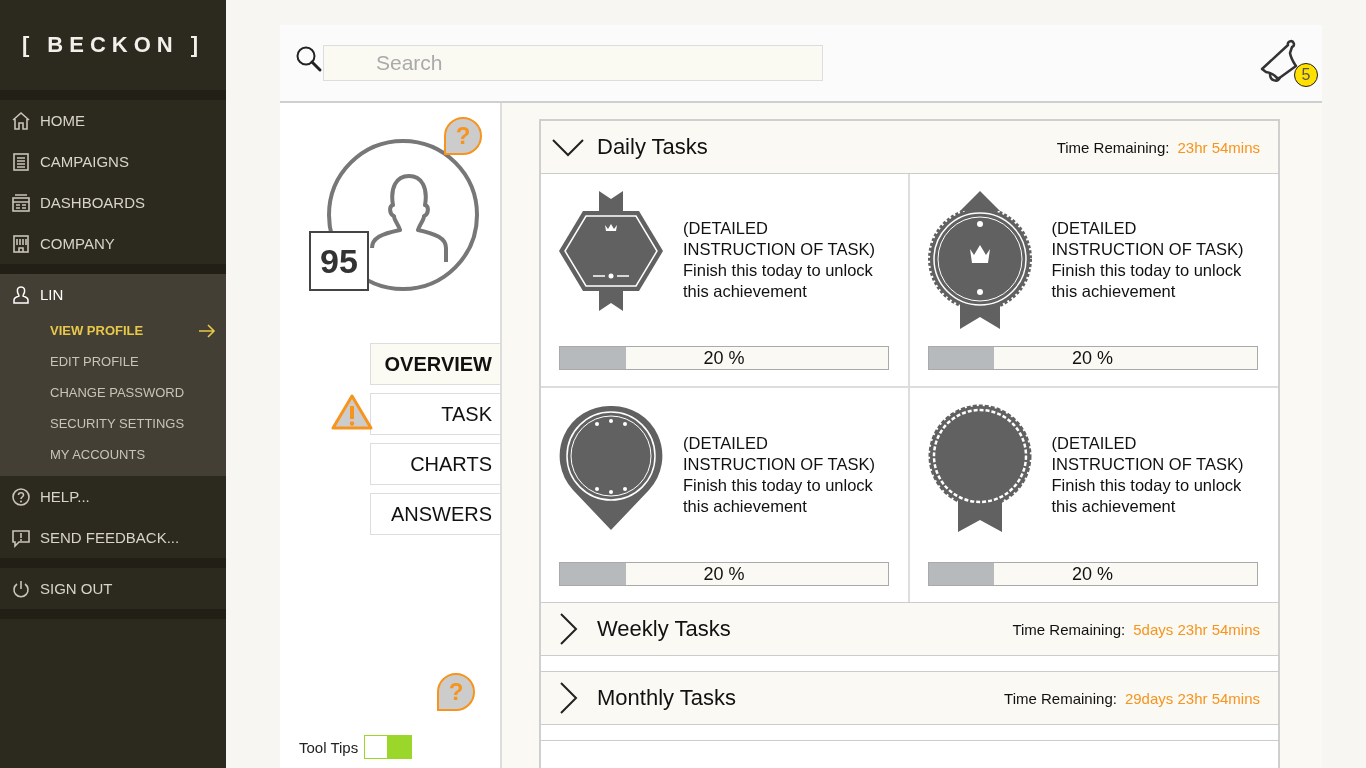 The image size is (1366, 768). I want to click on time-remaining-value: 29days 23hr 54mins, so click(1192, 698).